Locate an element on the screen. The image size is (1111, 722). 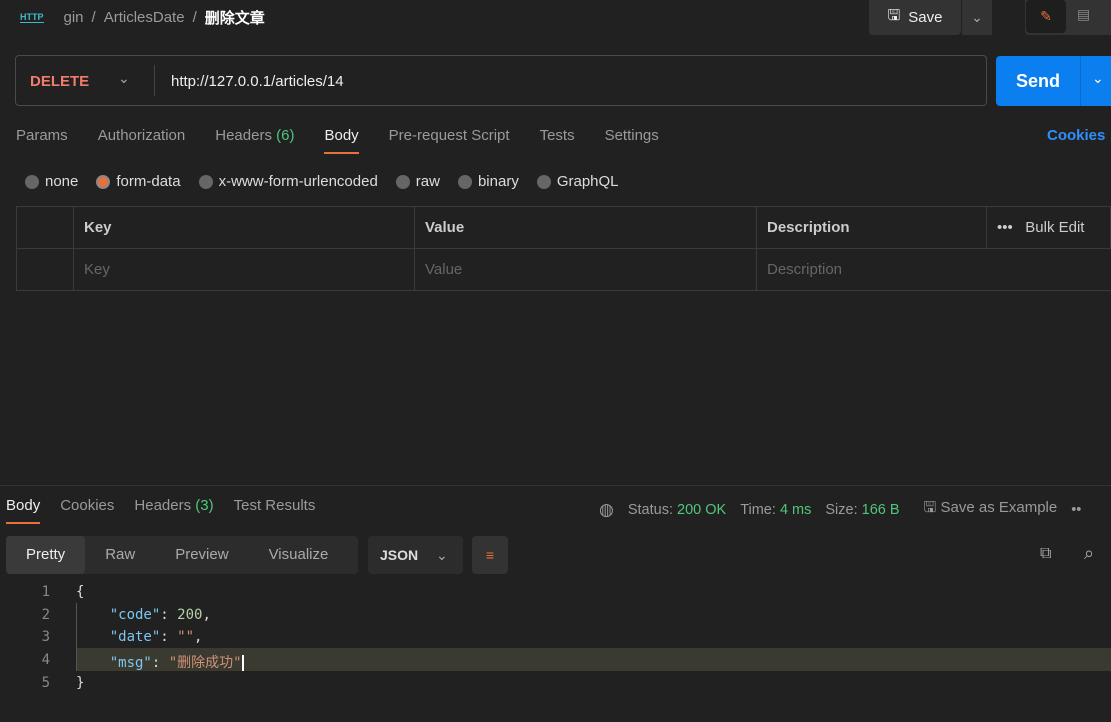
breadcrumb: HTTP gin / ArticlesDate / 删除文章 is located at coordinates (142, 17).